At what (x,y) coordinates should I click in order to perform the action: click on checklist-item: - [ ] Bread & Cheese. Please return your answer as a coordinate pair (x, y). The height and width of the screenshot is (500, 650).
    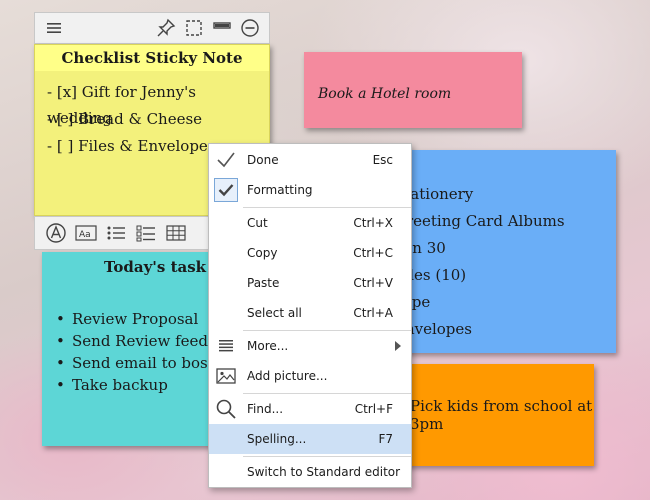
    Looking at the image, I should click on (125, 119).